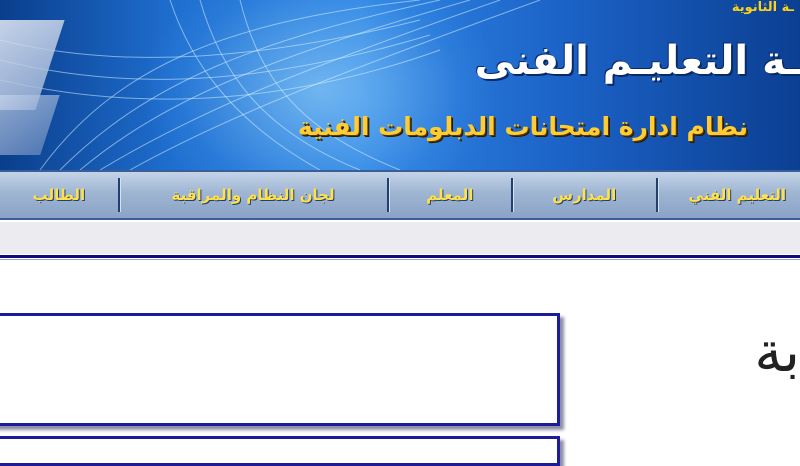 The height and width of the screenshot is (466, 800). I want to click on banner-top-text: ـة الثانوية, so click(762, 7).